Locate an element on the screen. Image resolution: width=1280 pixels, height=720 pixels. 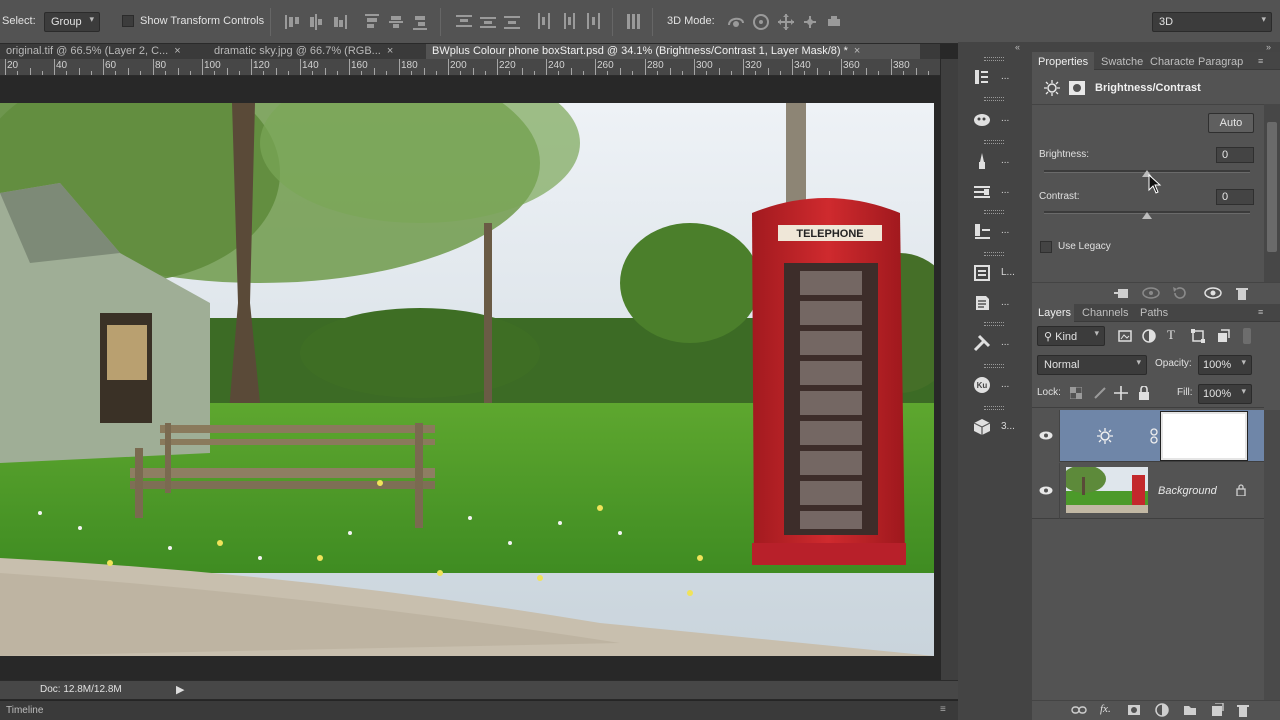
properties-scrollbar is located at coordinates (1272, 193).